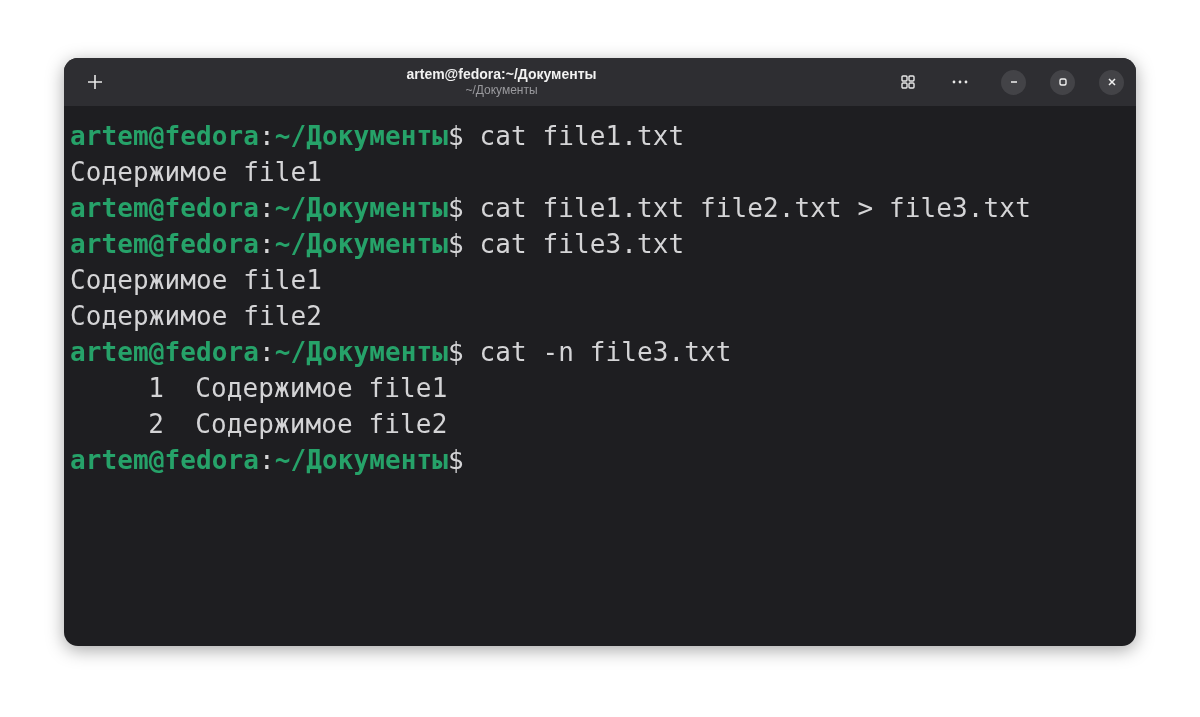  What do you see at coordinates (605, 352) in the screenshot?
I see `command-text: cat -n file3.txt` at bounding box center [605, 352].